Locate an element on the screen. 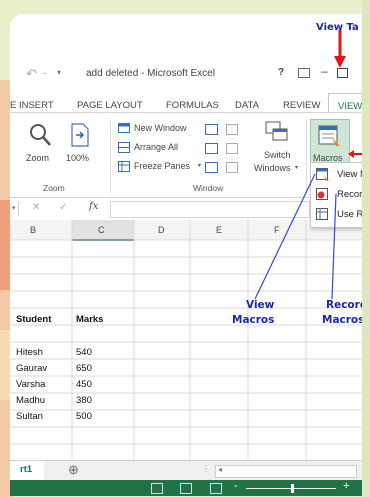  quick-access-dropdown-icon: ▾ is located at coordinates (59, 72).